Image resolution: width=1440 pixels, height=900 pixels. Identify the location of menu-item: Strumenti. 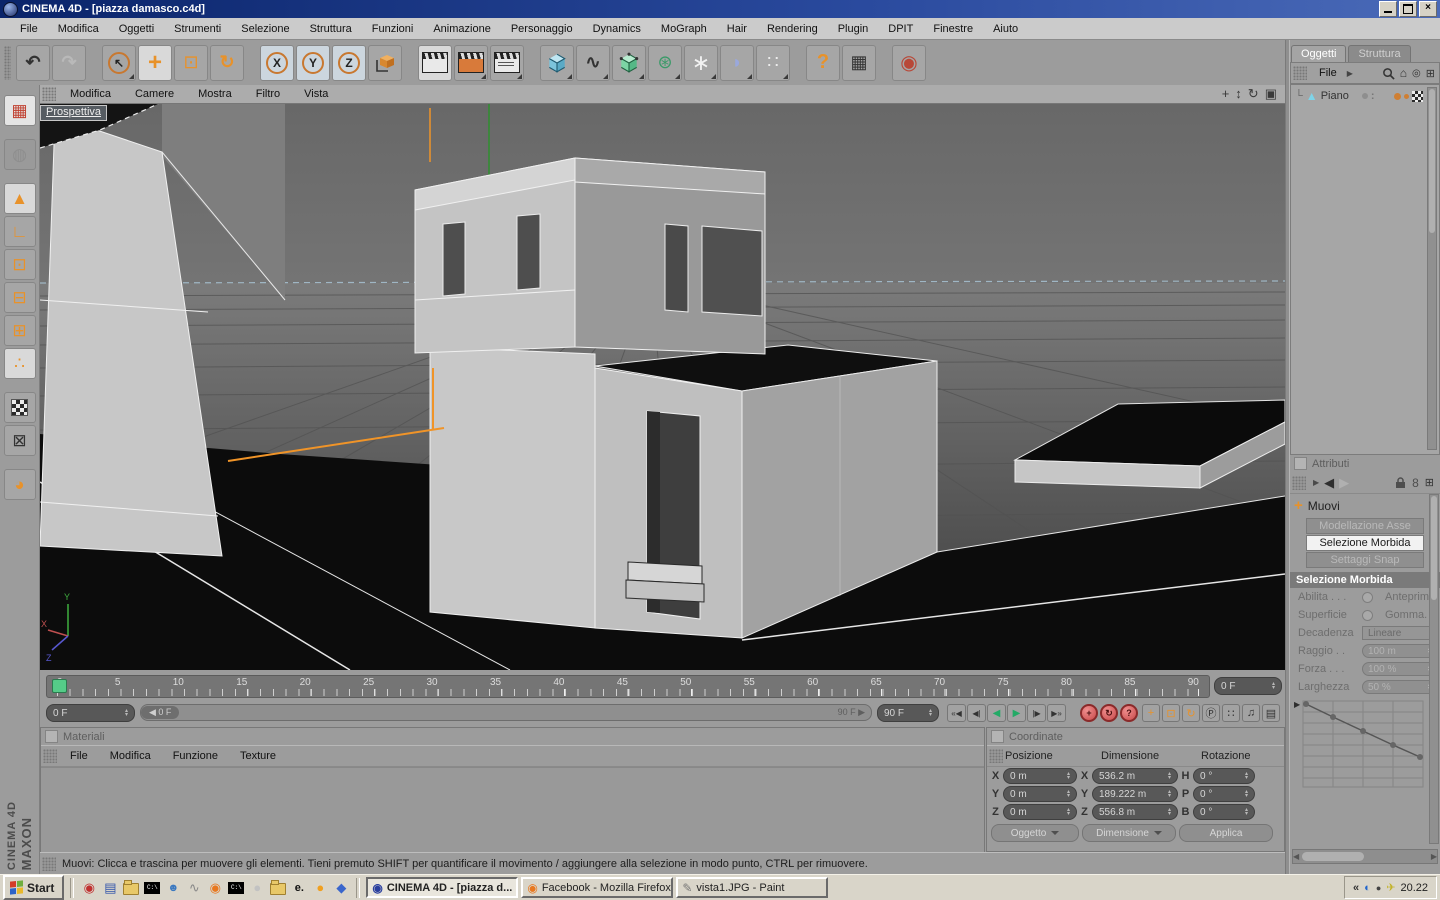
(197, 29).